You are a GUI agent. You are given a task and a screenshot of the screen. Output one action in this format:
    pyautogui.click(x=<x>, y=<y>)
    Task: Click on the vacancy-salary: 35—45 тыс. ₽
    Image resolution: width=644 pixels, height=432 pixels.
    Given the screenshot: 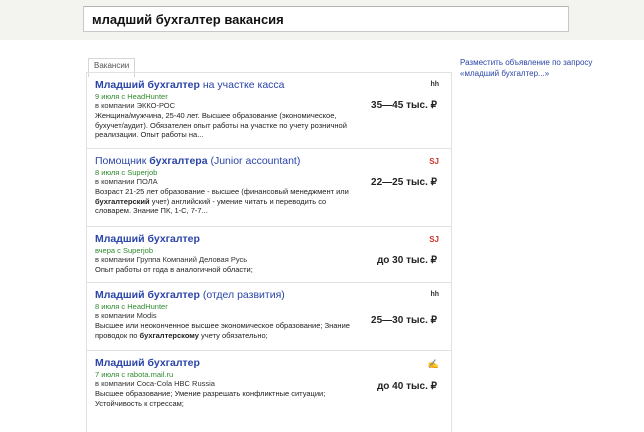 What is the action you would take?
    pyautogui.click(x=404, y=105)
    